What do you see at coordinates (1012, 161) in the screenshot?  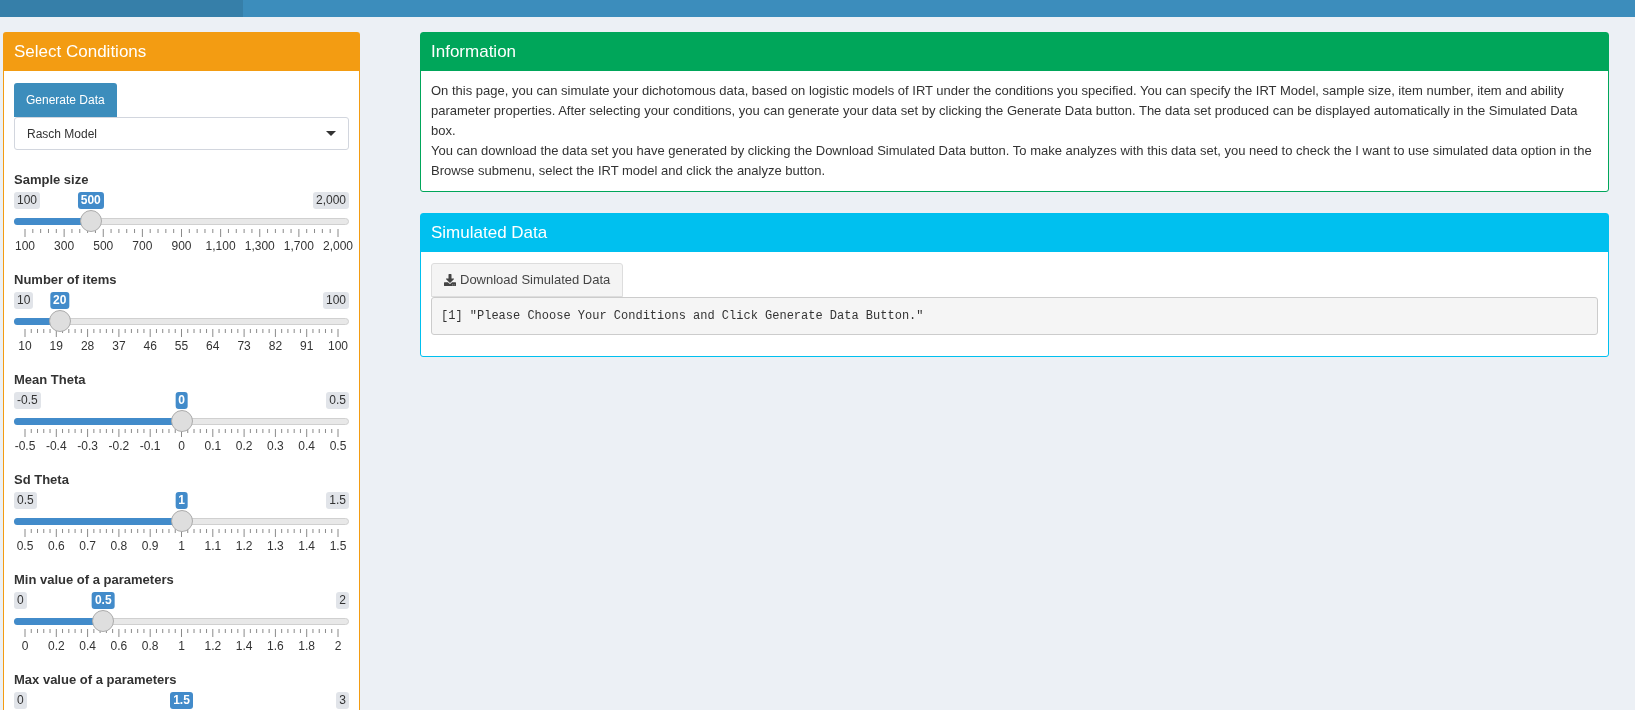 I see `info-paragraph: You can download the data set you have generated by clicking the Download Simulated Data button. To make analyzes with this data set, you need to check the I want to use simulated data option in the Browse submenu, select the IRT model and click the analyze button.` at bounding box center [1012, 161].